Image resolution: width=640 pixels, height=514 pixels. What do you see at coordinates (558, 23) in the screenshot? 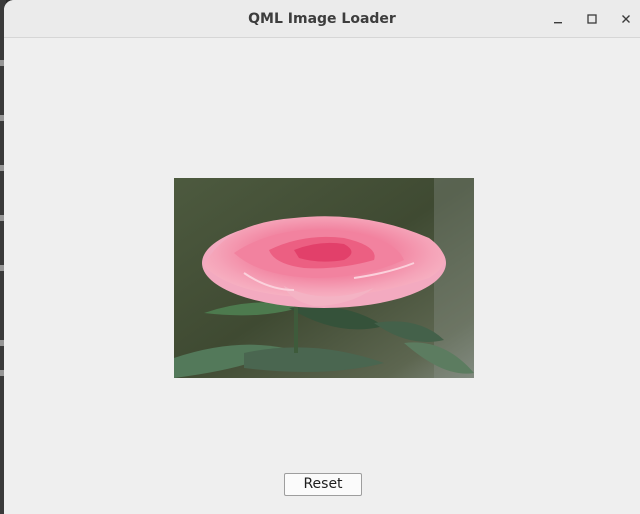
I see `minimize-icon` at bounding box center [558, 23].